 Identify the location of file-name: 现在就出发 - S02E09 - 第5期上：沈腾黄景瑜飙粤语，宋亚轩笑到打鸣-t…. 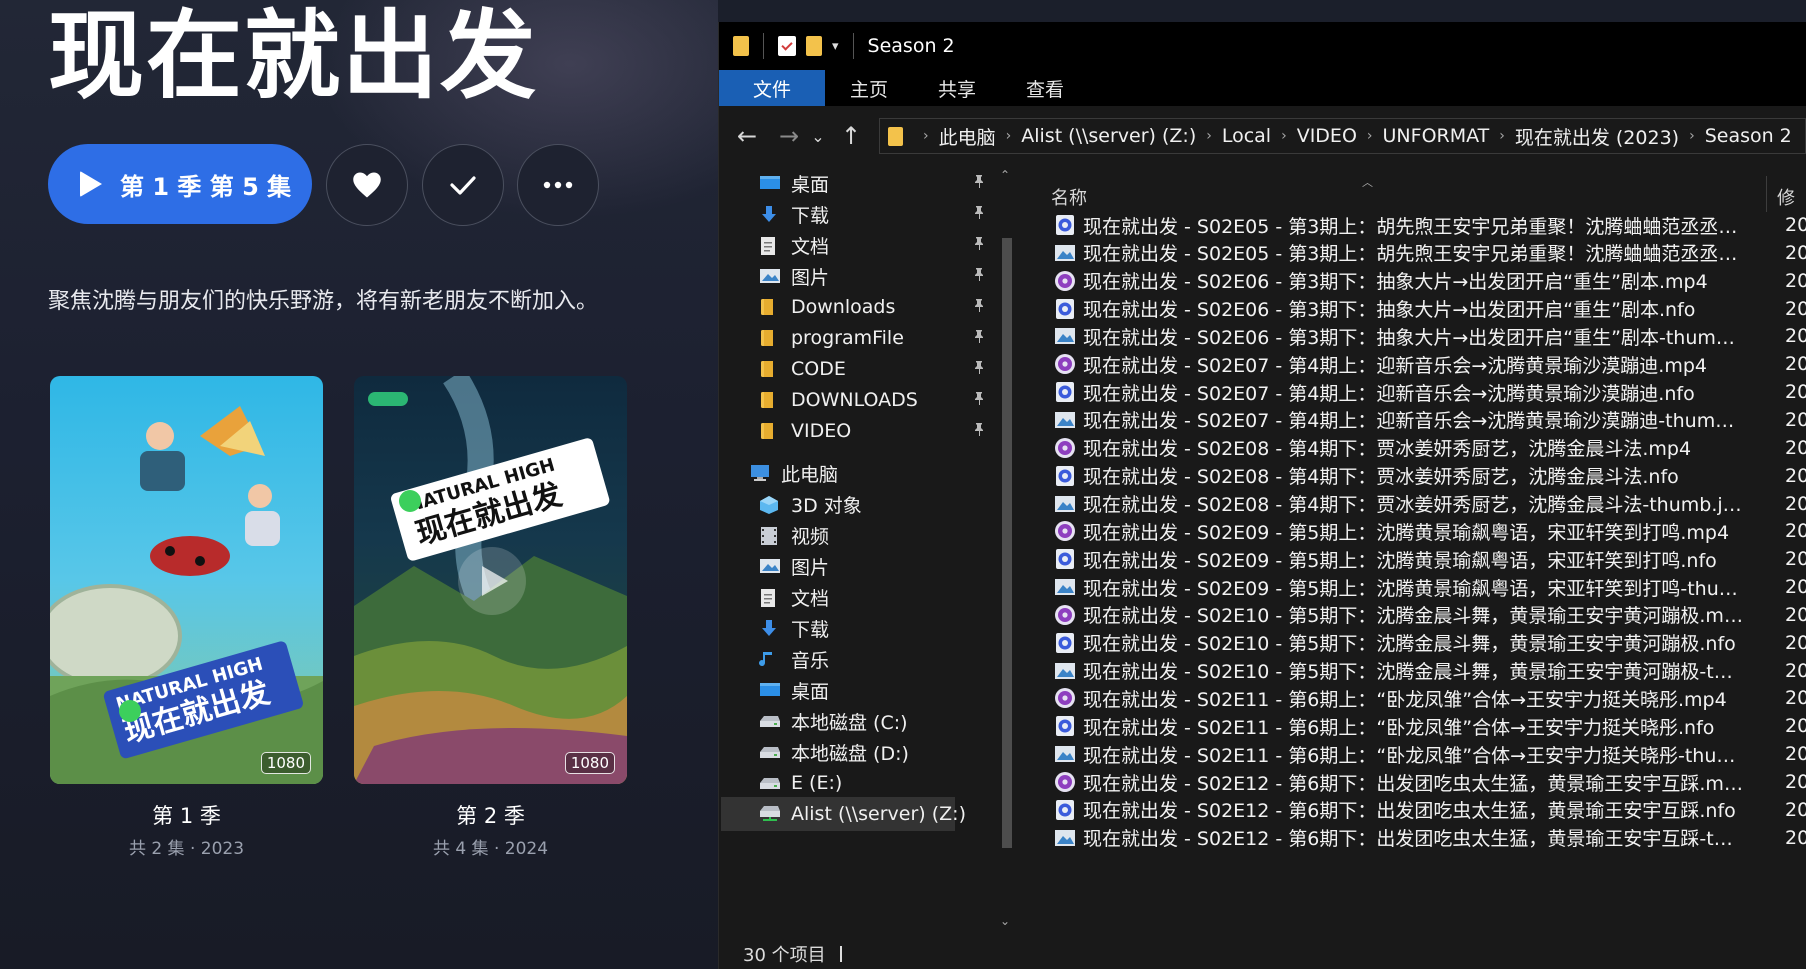
(1413, 588).